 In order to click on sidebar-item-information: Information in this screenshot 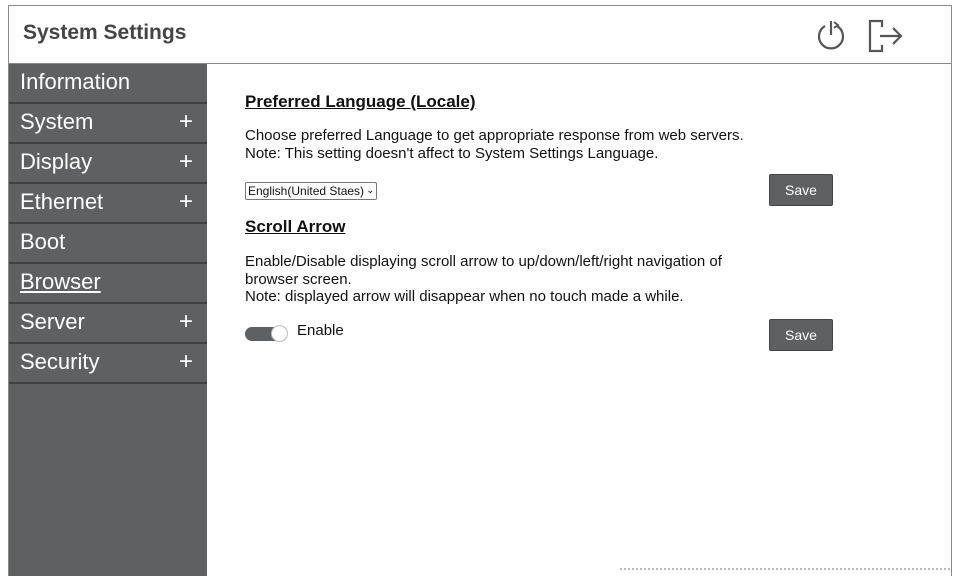, I will do `click(108, 84)`.